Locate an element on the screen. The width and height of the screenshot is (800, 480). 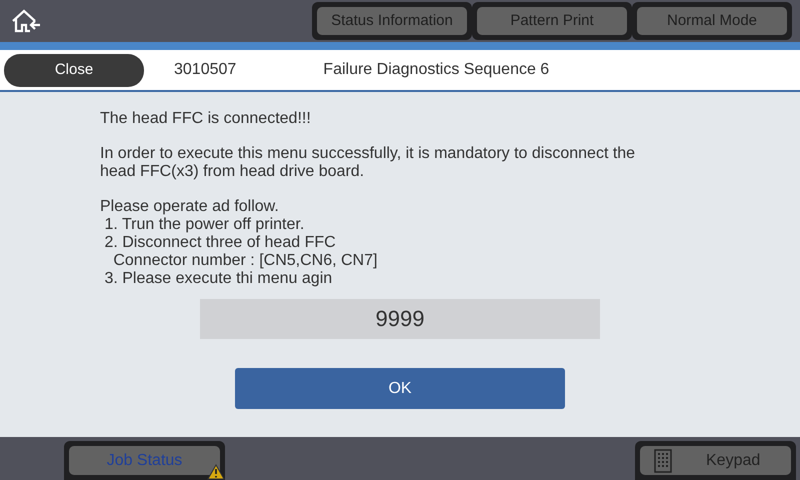
keypad-icon is located at coordinates (663, 460).